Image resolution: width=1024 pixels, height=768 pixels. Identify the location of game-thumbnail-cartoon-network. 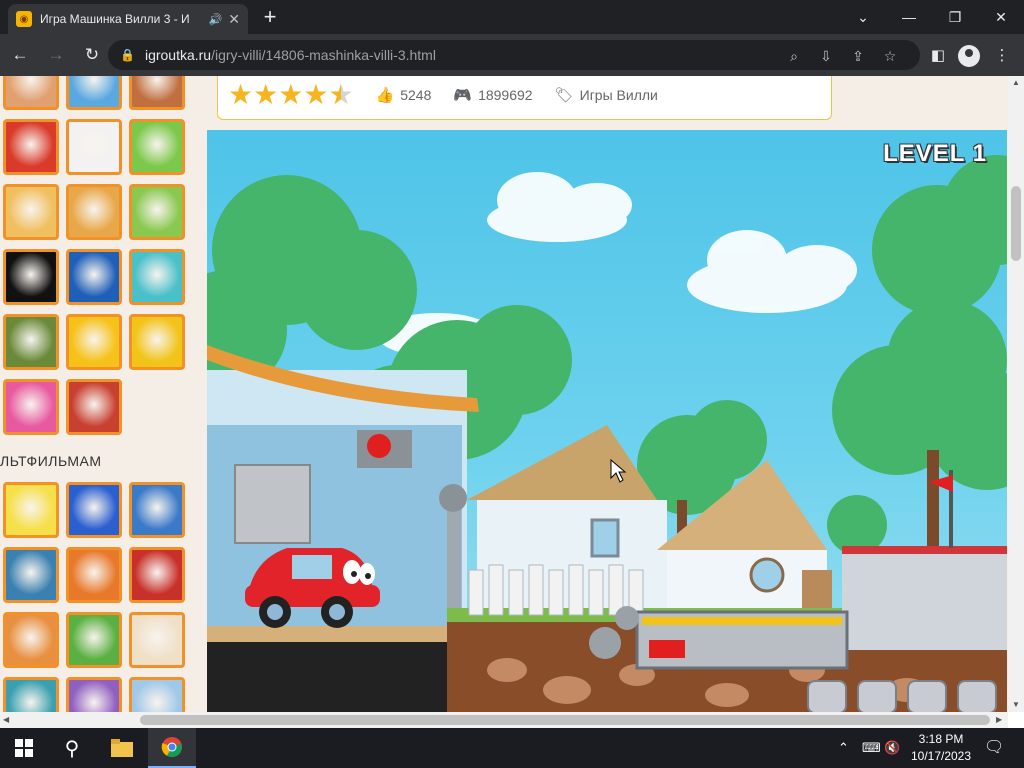
(31, 277).